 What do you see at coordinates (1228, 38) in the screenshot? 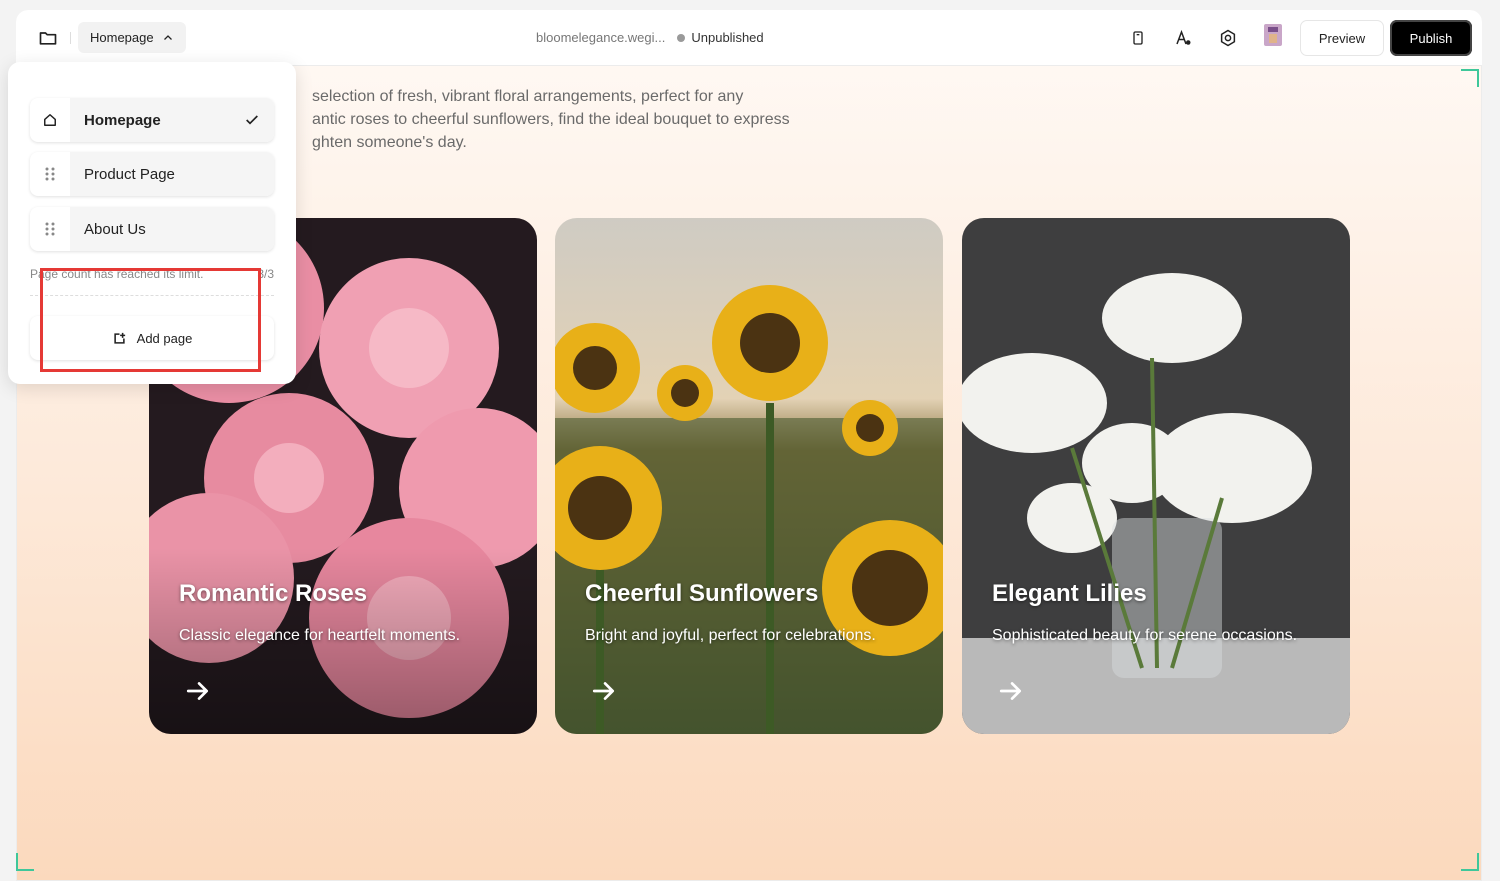
I see `settings-icon` at bounding box center [1228, 38].